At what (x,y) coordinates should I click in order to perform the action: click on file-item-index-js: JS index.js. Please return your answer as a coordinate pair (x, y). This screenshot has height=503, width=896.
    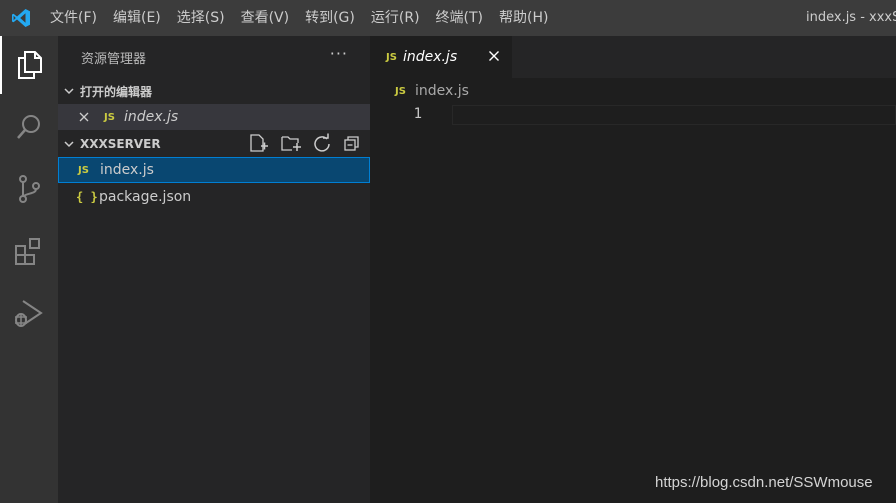
    Looking at the image, I should click on (214, 170).